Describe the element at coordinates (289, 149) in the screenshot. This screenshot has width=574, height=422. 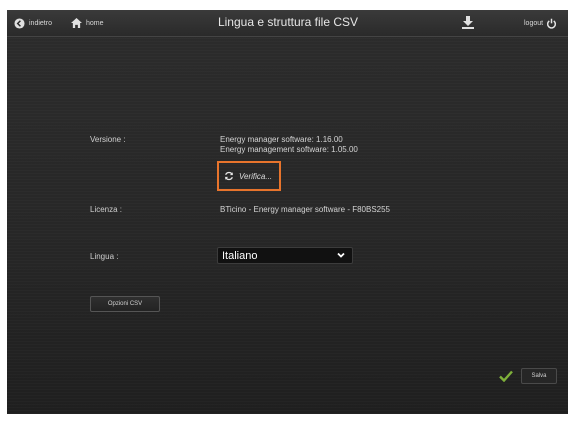
I see `version-line-2: Energy management software: 1.05.00` at that location.